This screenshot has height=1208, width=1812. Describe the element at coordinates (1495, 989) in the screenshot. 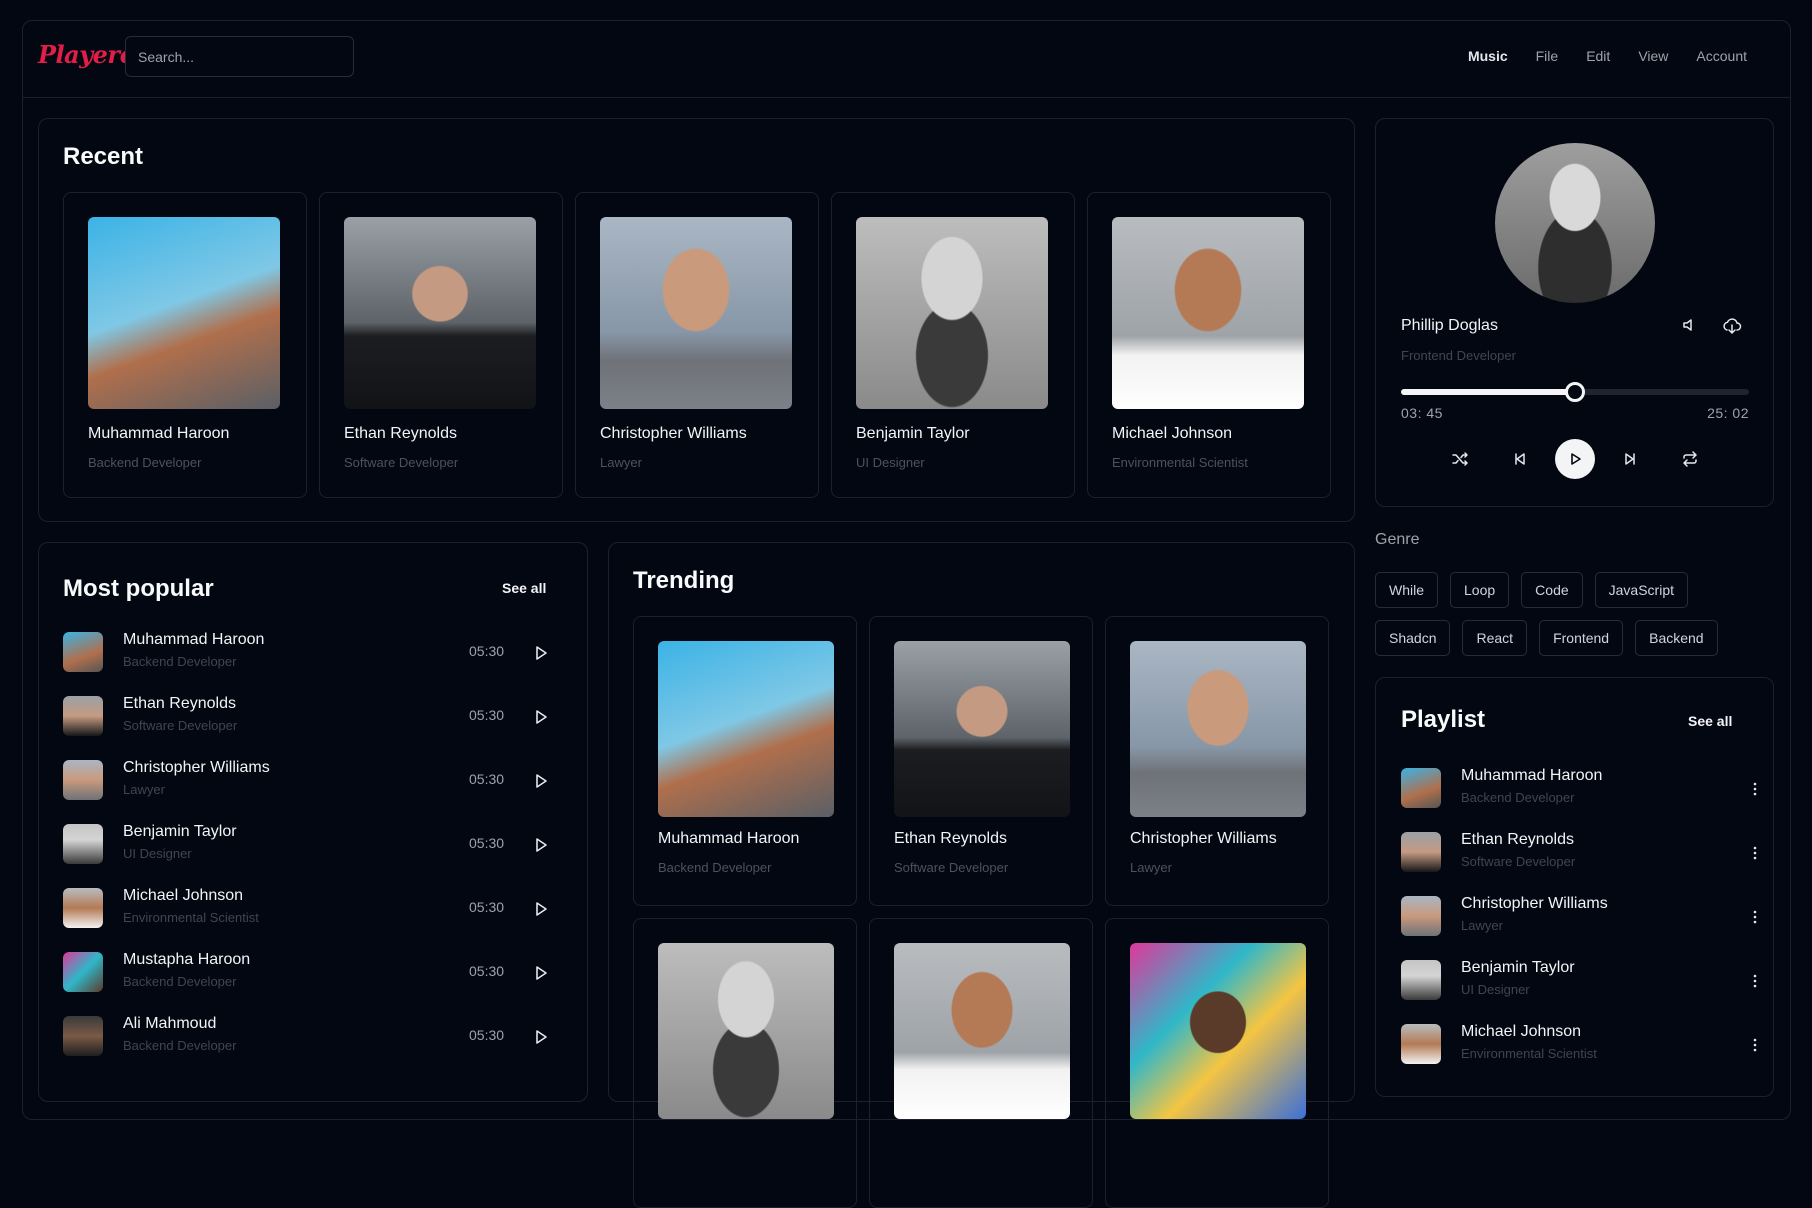

I see `playlist-item-role: UI Designer` at that location.